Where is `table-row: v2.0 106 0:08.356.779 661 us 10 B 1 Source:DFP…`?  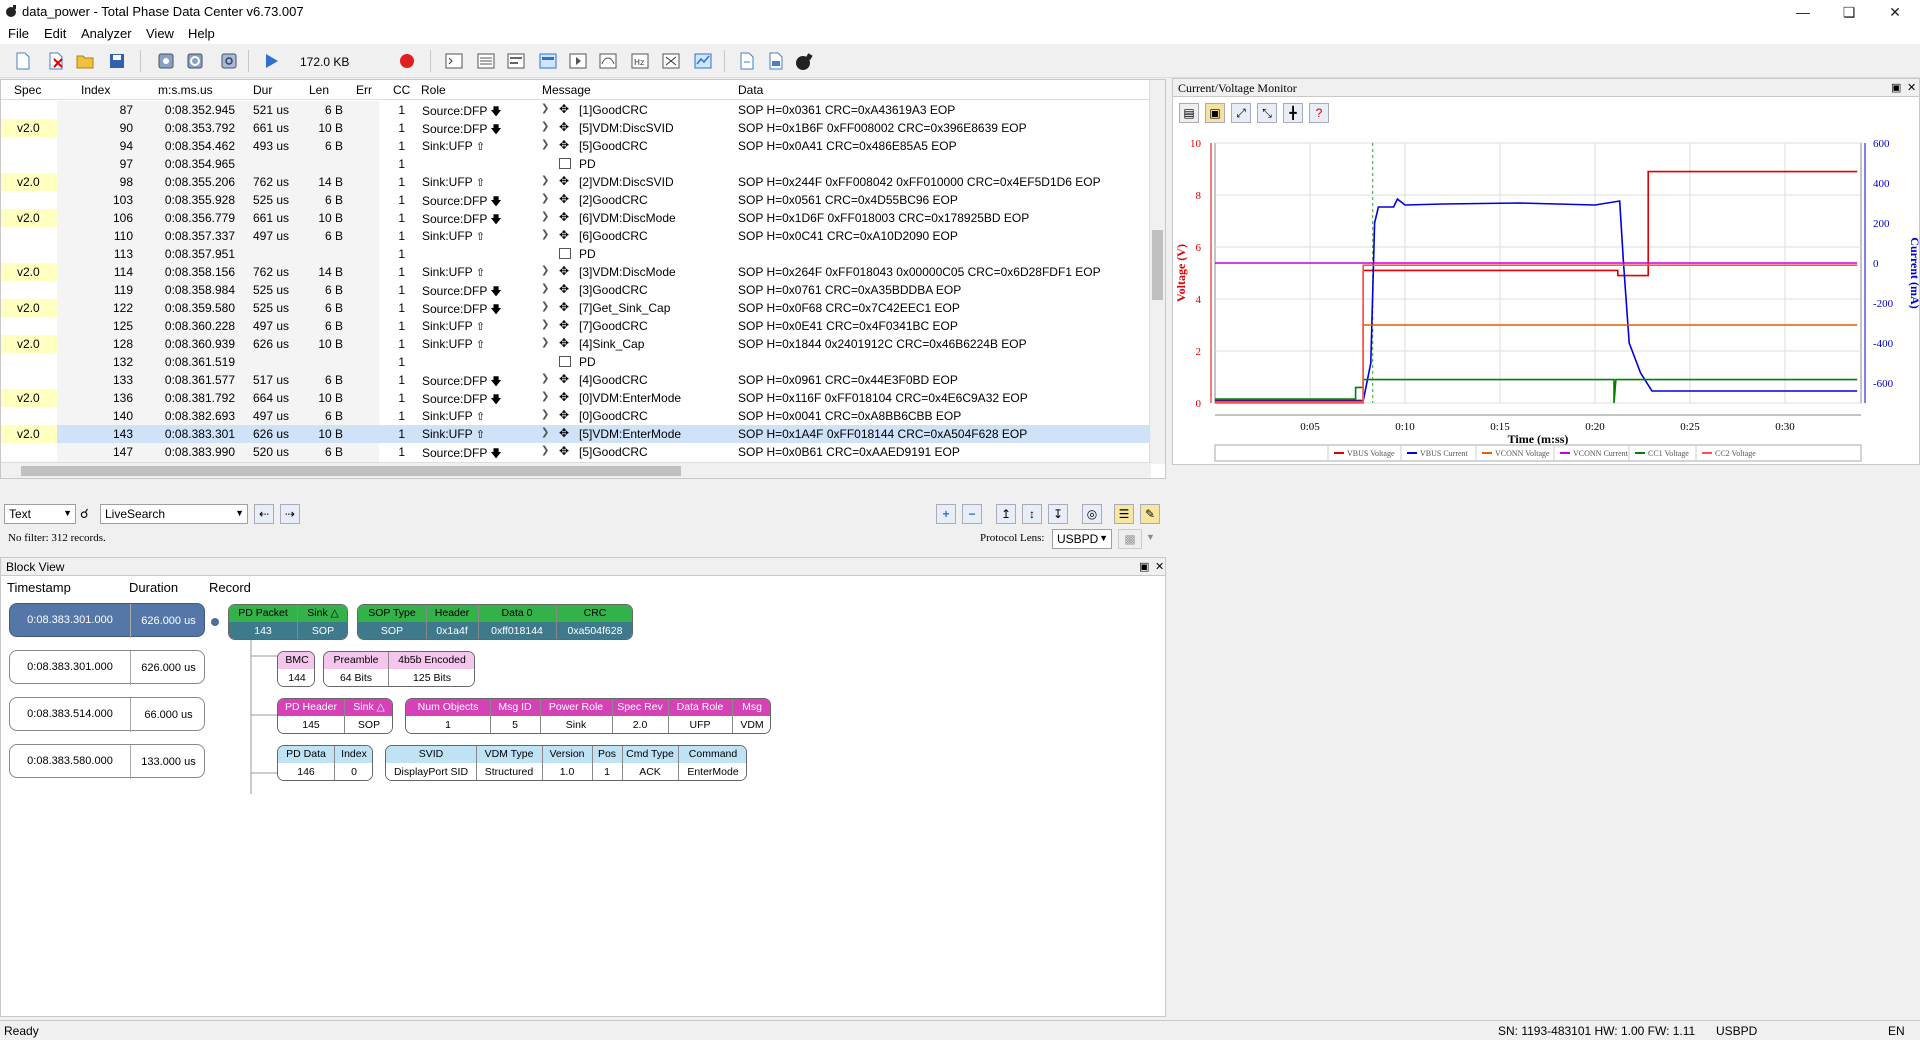
table-row: v2.0 106 0:08.356.779 661 us 10 B 1 Source:DFP… is located at coordinates (576, 218).